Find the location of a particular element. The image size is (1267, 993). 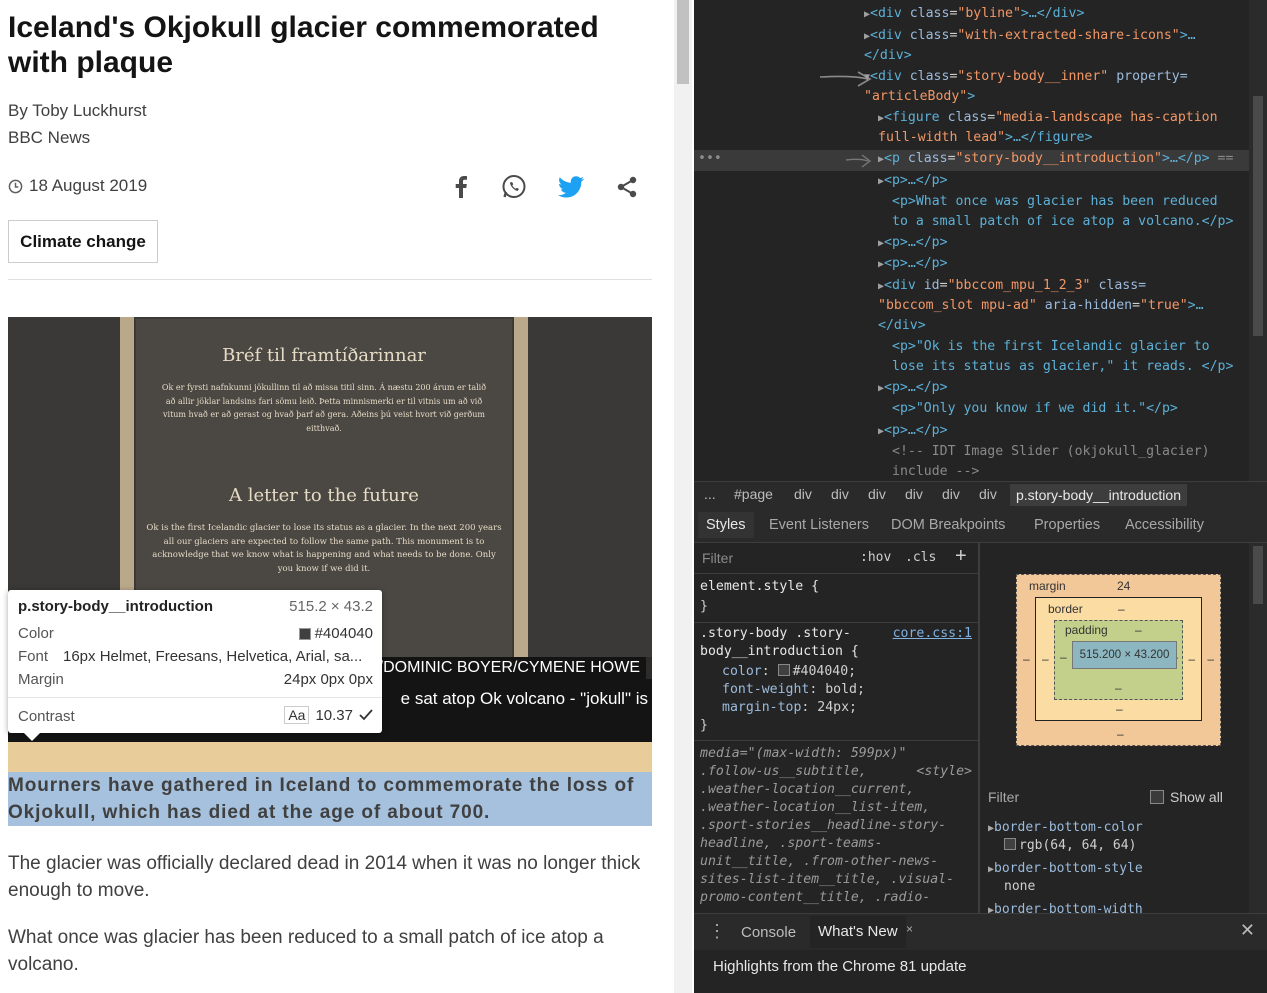

box-model-padding-left: – is located at coordinates (1063, 657).